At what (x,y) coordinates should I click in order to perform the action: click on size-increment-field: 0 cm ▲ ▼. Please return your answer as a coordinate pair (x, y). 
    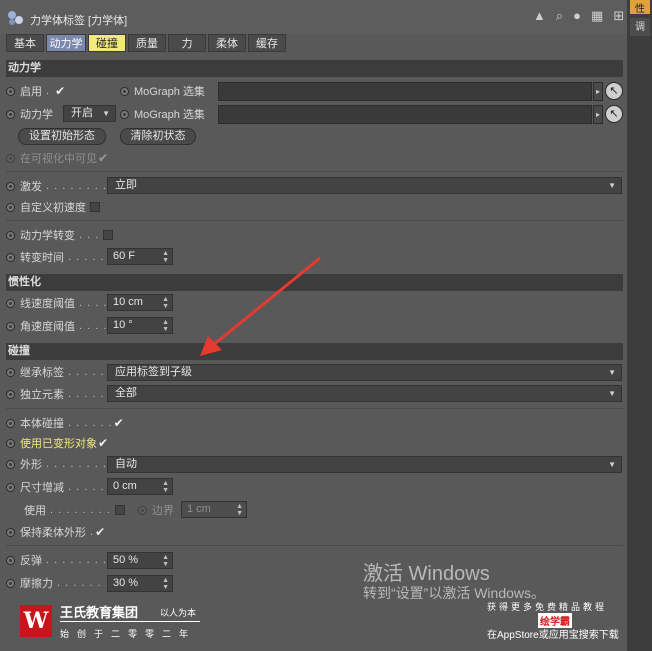
    Looking at the image, I should click on (140, 486).